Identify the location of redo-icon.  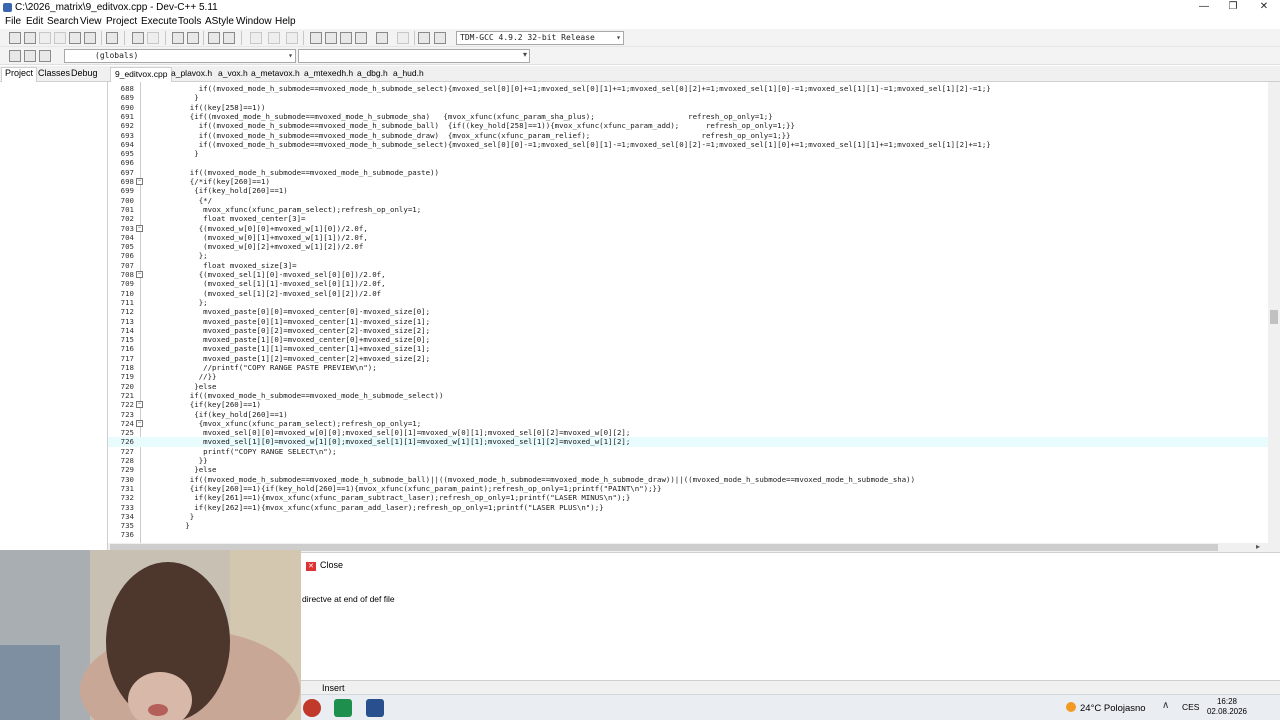
(153, 38).